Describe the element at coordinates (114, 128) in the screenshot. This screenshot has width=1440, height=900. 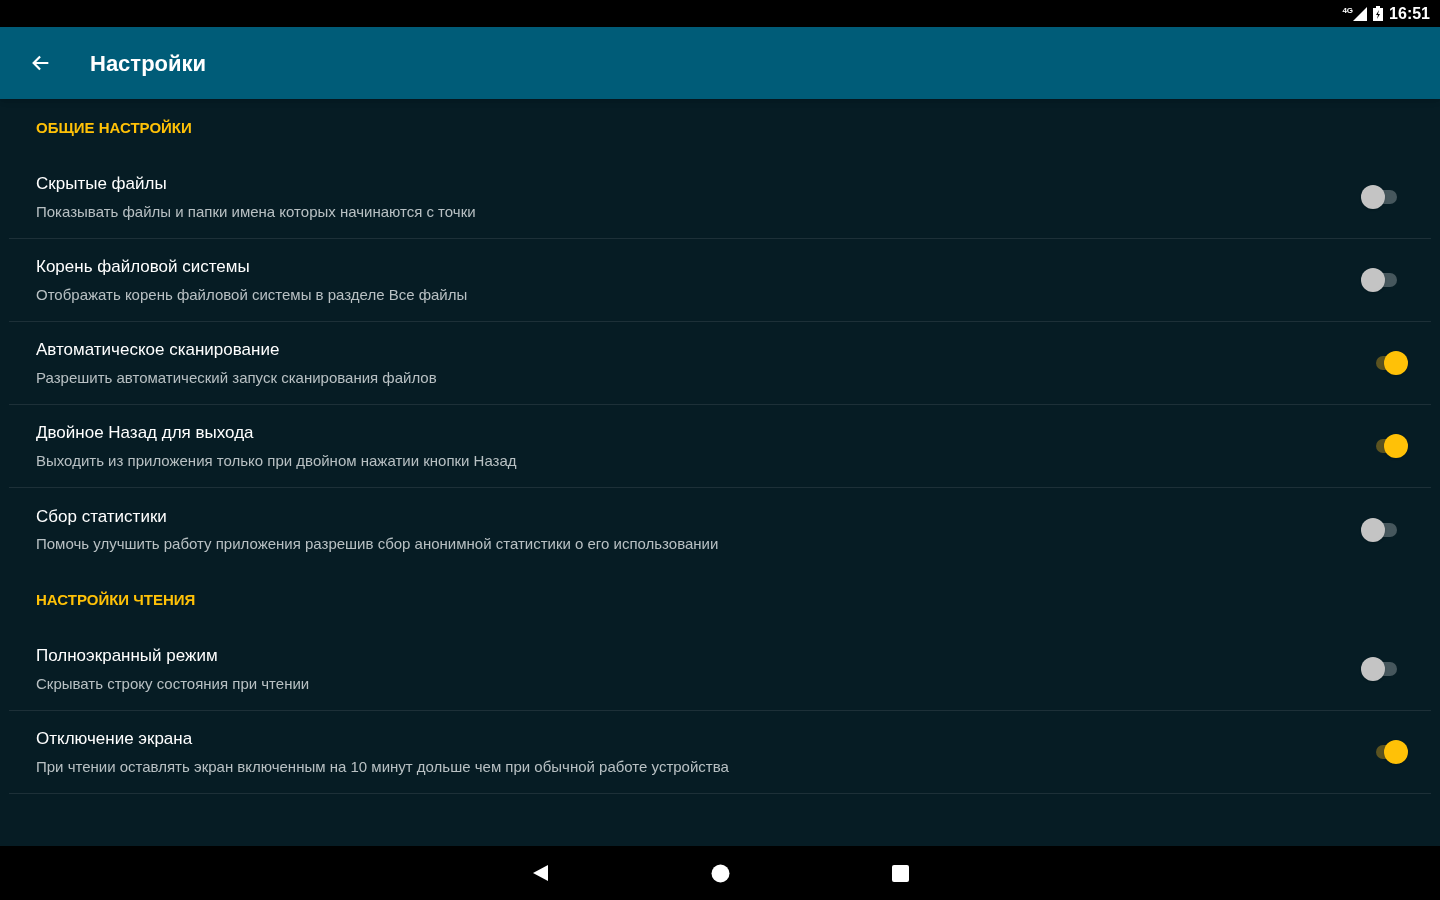
I see `section-header: ОБЩИЕ НАСТРОЙКИ` at that location.